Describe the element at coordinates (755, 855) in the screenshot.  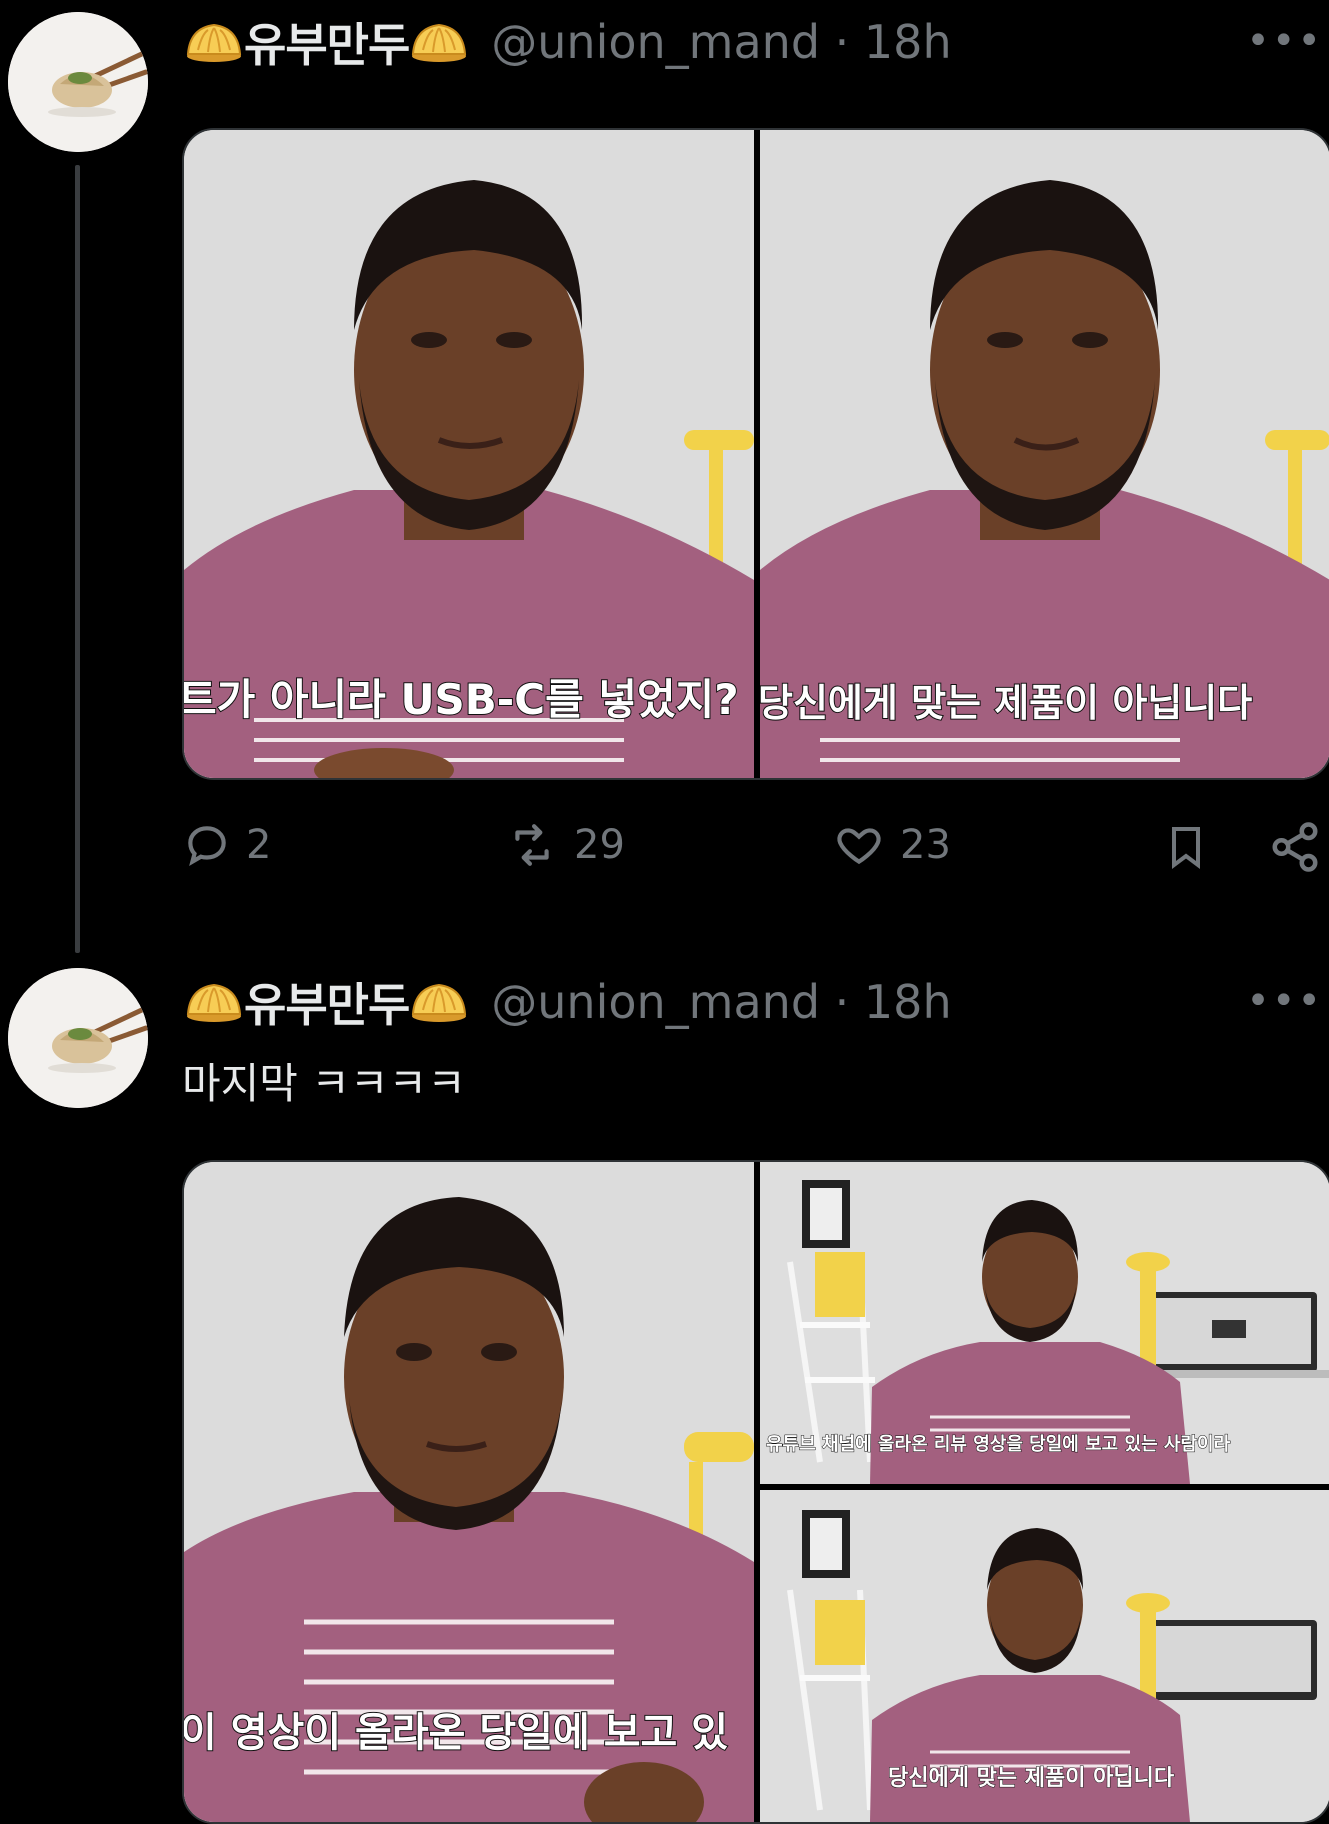
I see `tweet-actions: 2 29 23` at that location.